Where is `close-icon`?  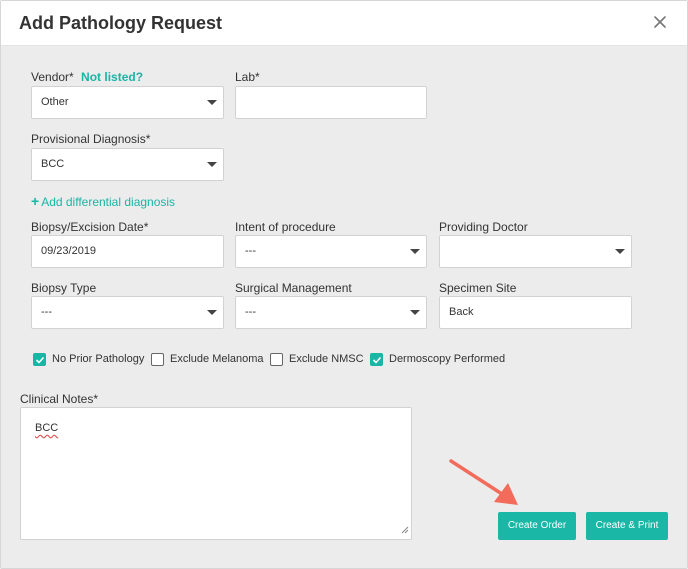
close-icon is located at coordinates (660, 22).